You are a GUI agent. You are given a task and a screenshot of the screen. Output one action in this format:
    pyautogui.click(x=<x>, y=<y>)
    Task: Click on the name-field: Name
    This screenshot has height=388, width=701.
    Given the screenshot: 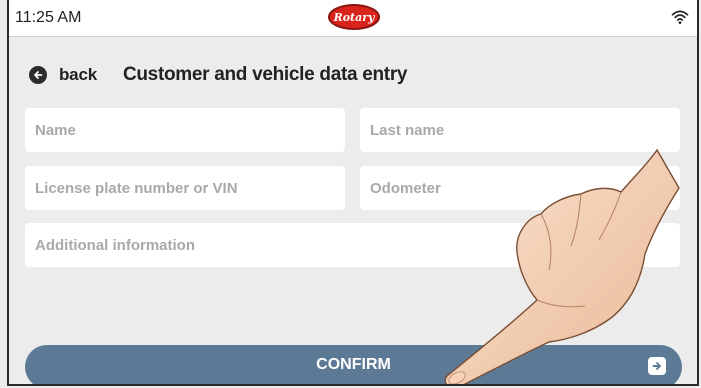 What is the action you would take?
    pyautogui.click(x=185, y=130)
    